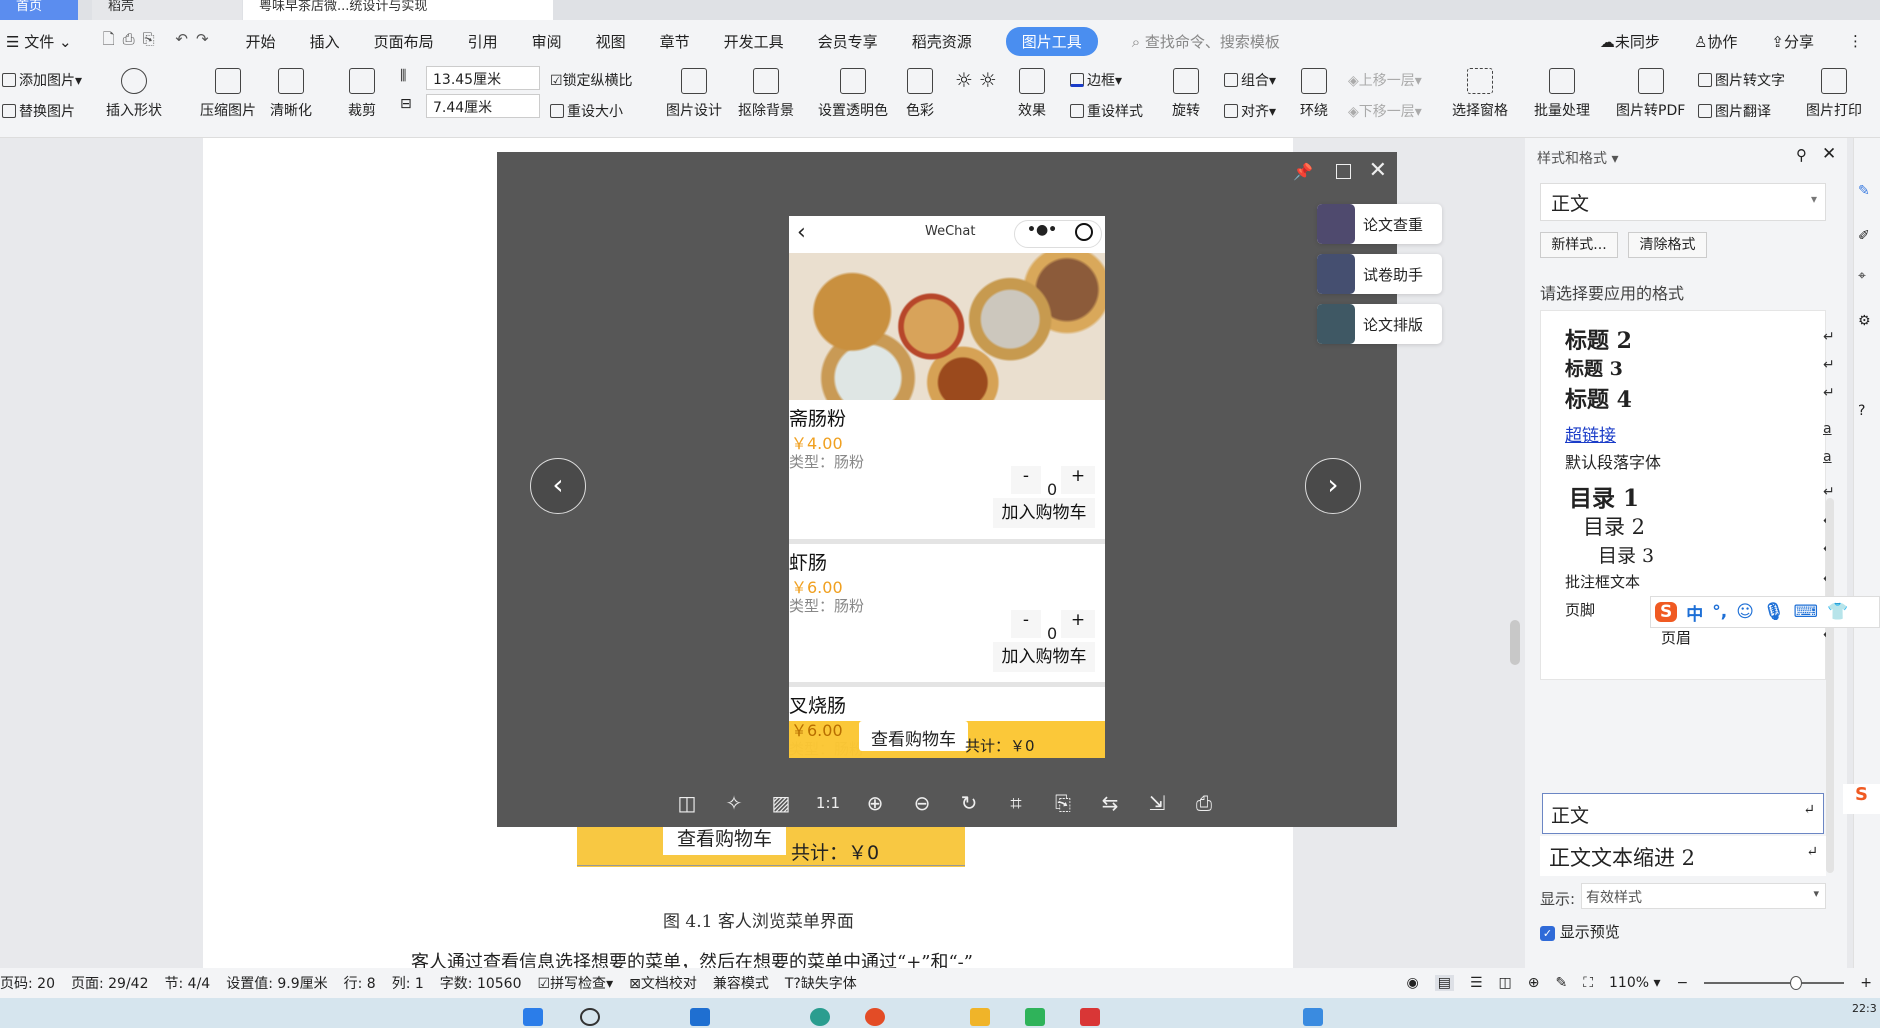 The image size is (1880, 1028). I want to click on maximize-icon, so click(1343, 171).